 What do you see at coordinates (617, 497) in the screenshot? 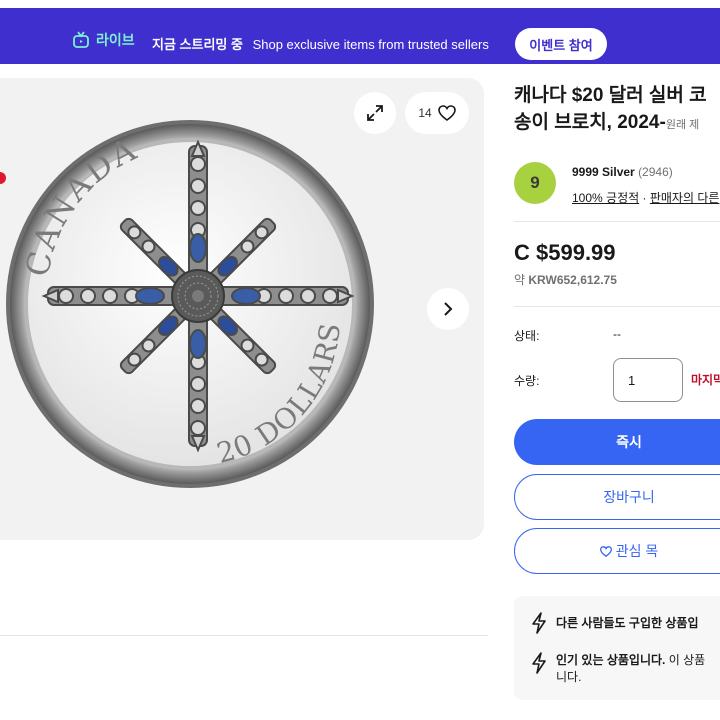
I see `add-to-cart-button: 장바구니` at bounding box center [617, 497].